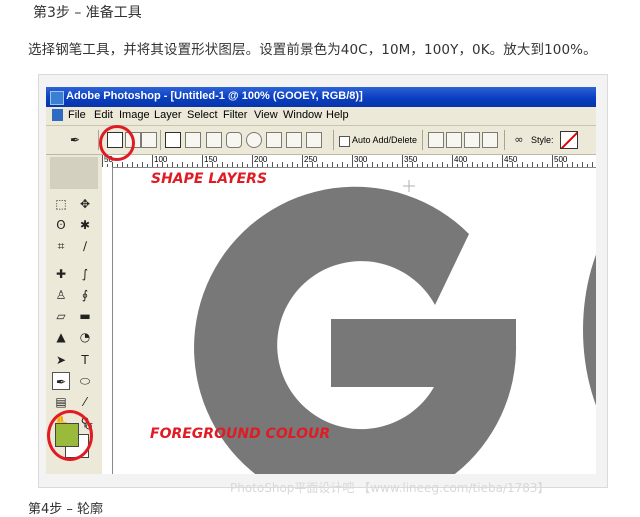  I want to click on magic-wand-icon: ✱, so click(85, 225).